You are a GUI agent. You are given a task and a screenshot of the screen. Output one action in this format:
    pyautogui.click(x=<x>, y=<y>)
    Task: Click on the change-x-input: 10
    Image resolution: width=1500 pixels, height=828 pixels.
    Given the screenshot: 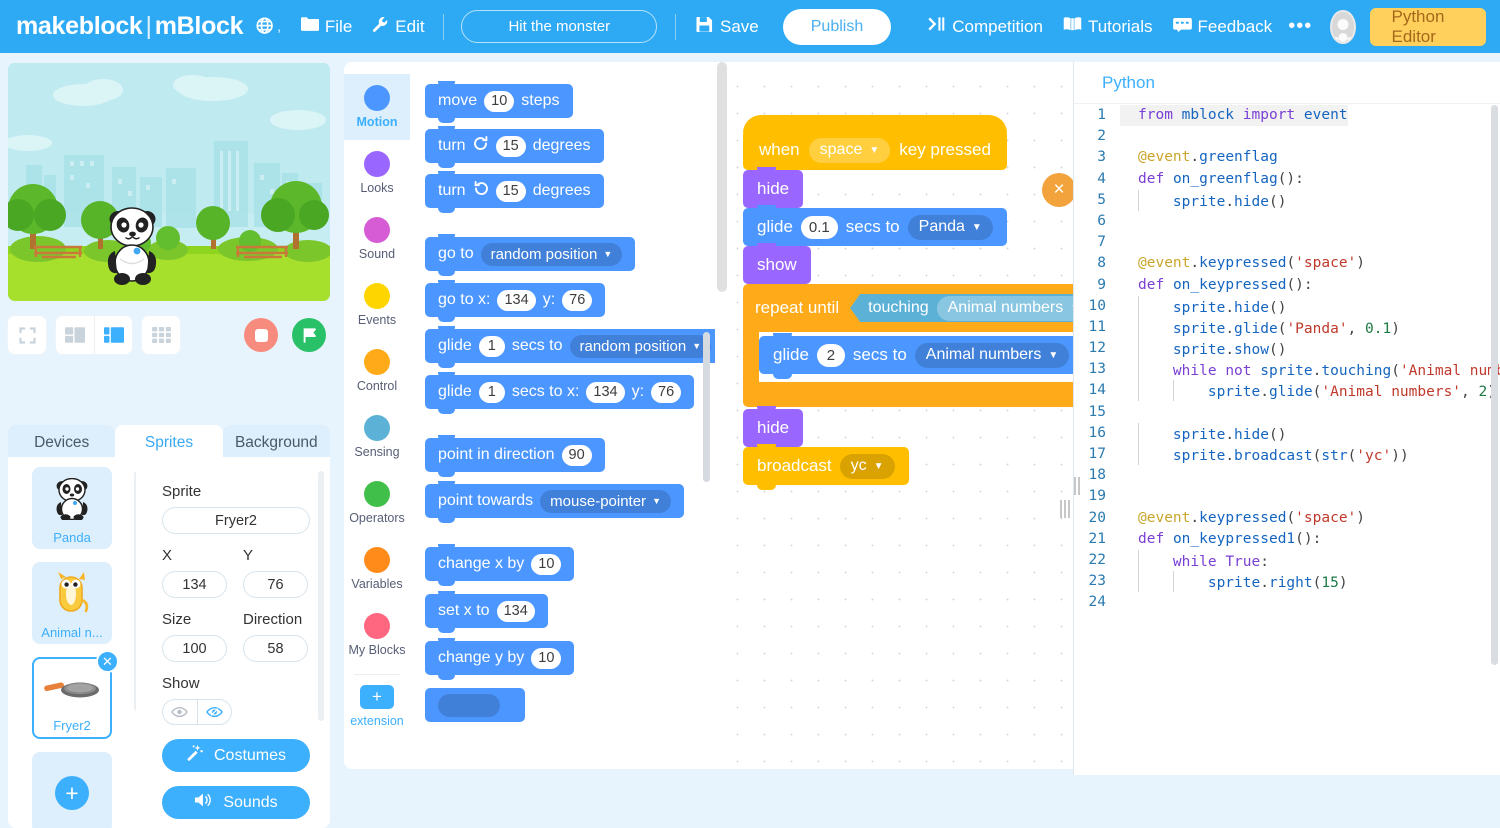 What is the action you would take?
    pyautogui.click(x=546, y=564)
    